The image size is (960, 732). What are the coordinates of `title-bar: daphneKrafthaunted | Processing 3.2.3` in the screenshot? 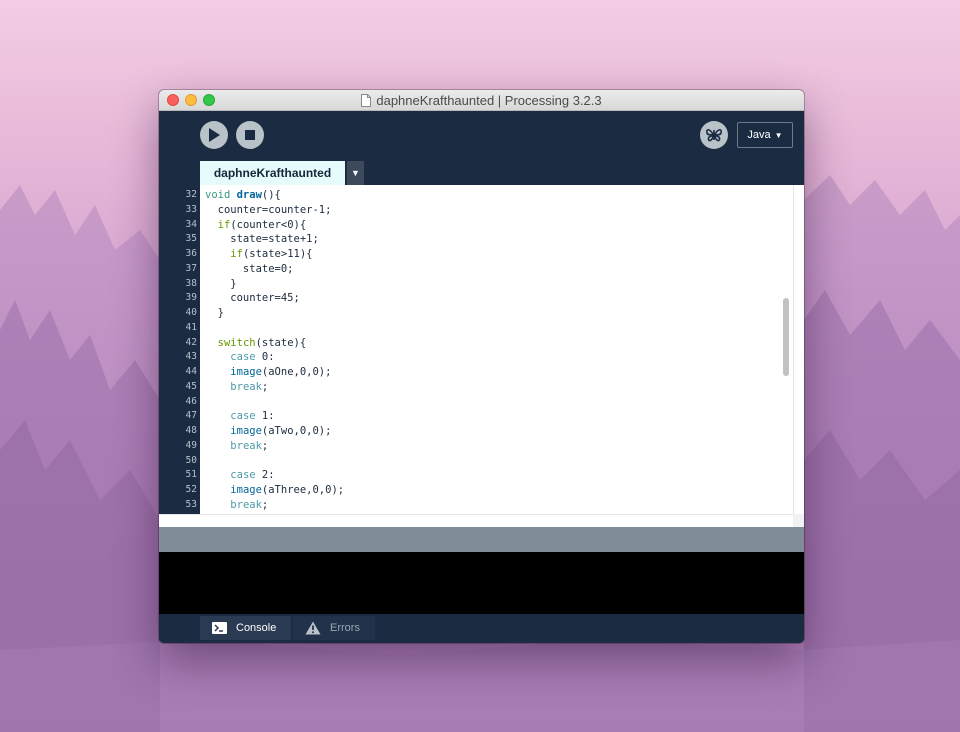 It's located at (481, 100).